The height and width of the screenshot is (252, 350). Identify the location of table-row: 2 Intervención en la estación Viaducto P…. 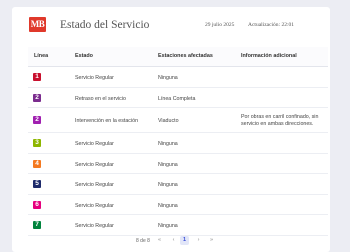
(178, 120).